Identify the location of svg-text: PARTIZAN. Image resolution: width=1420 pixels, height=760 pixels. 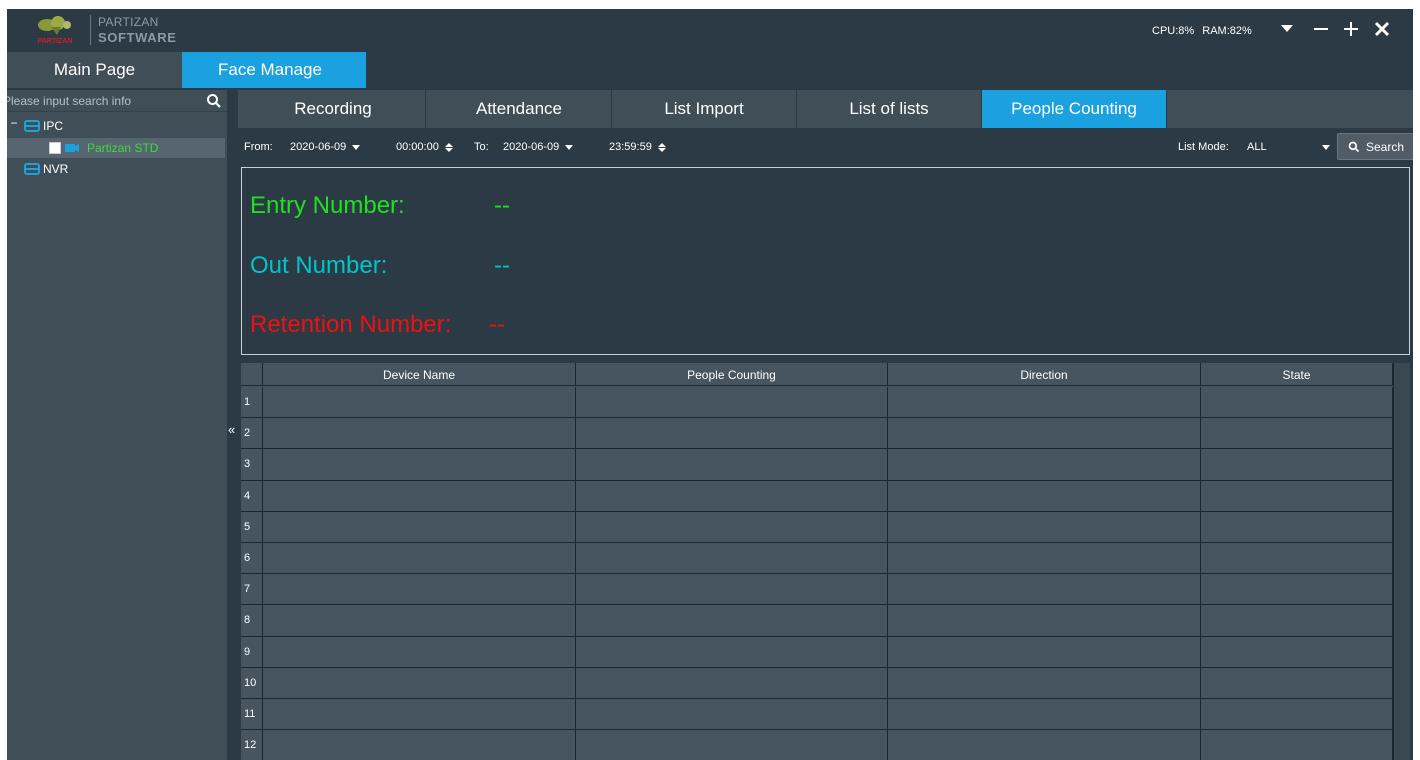
(55, 41).